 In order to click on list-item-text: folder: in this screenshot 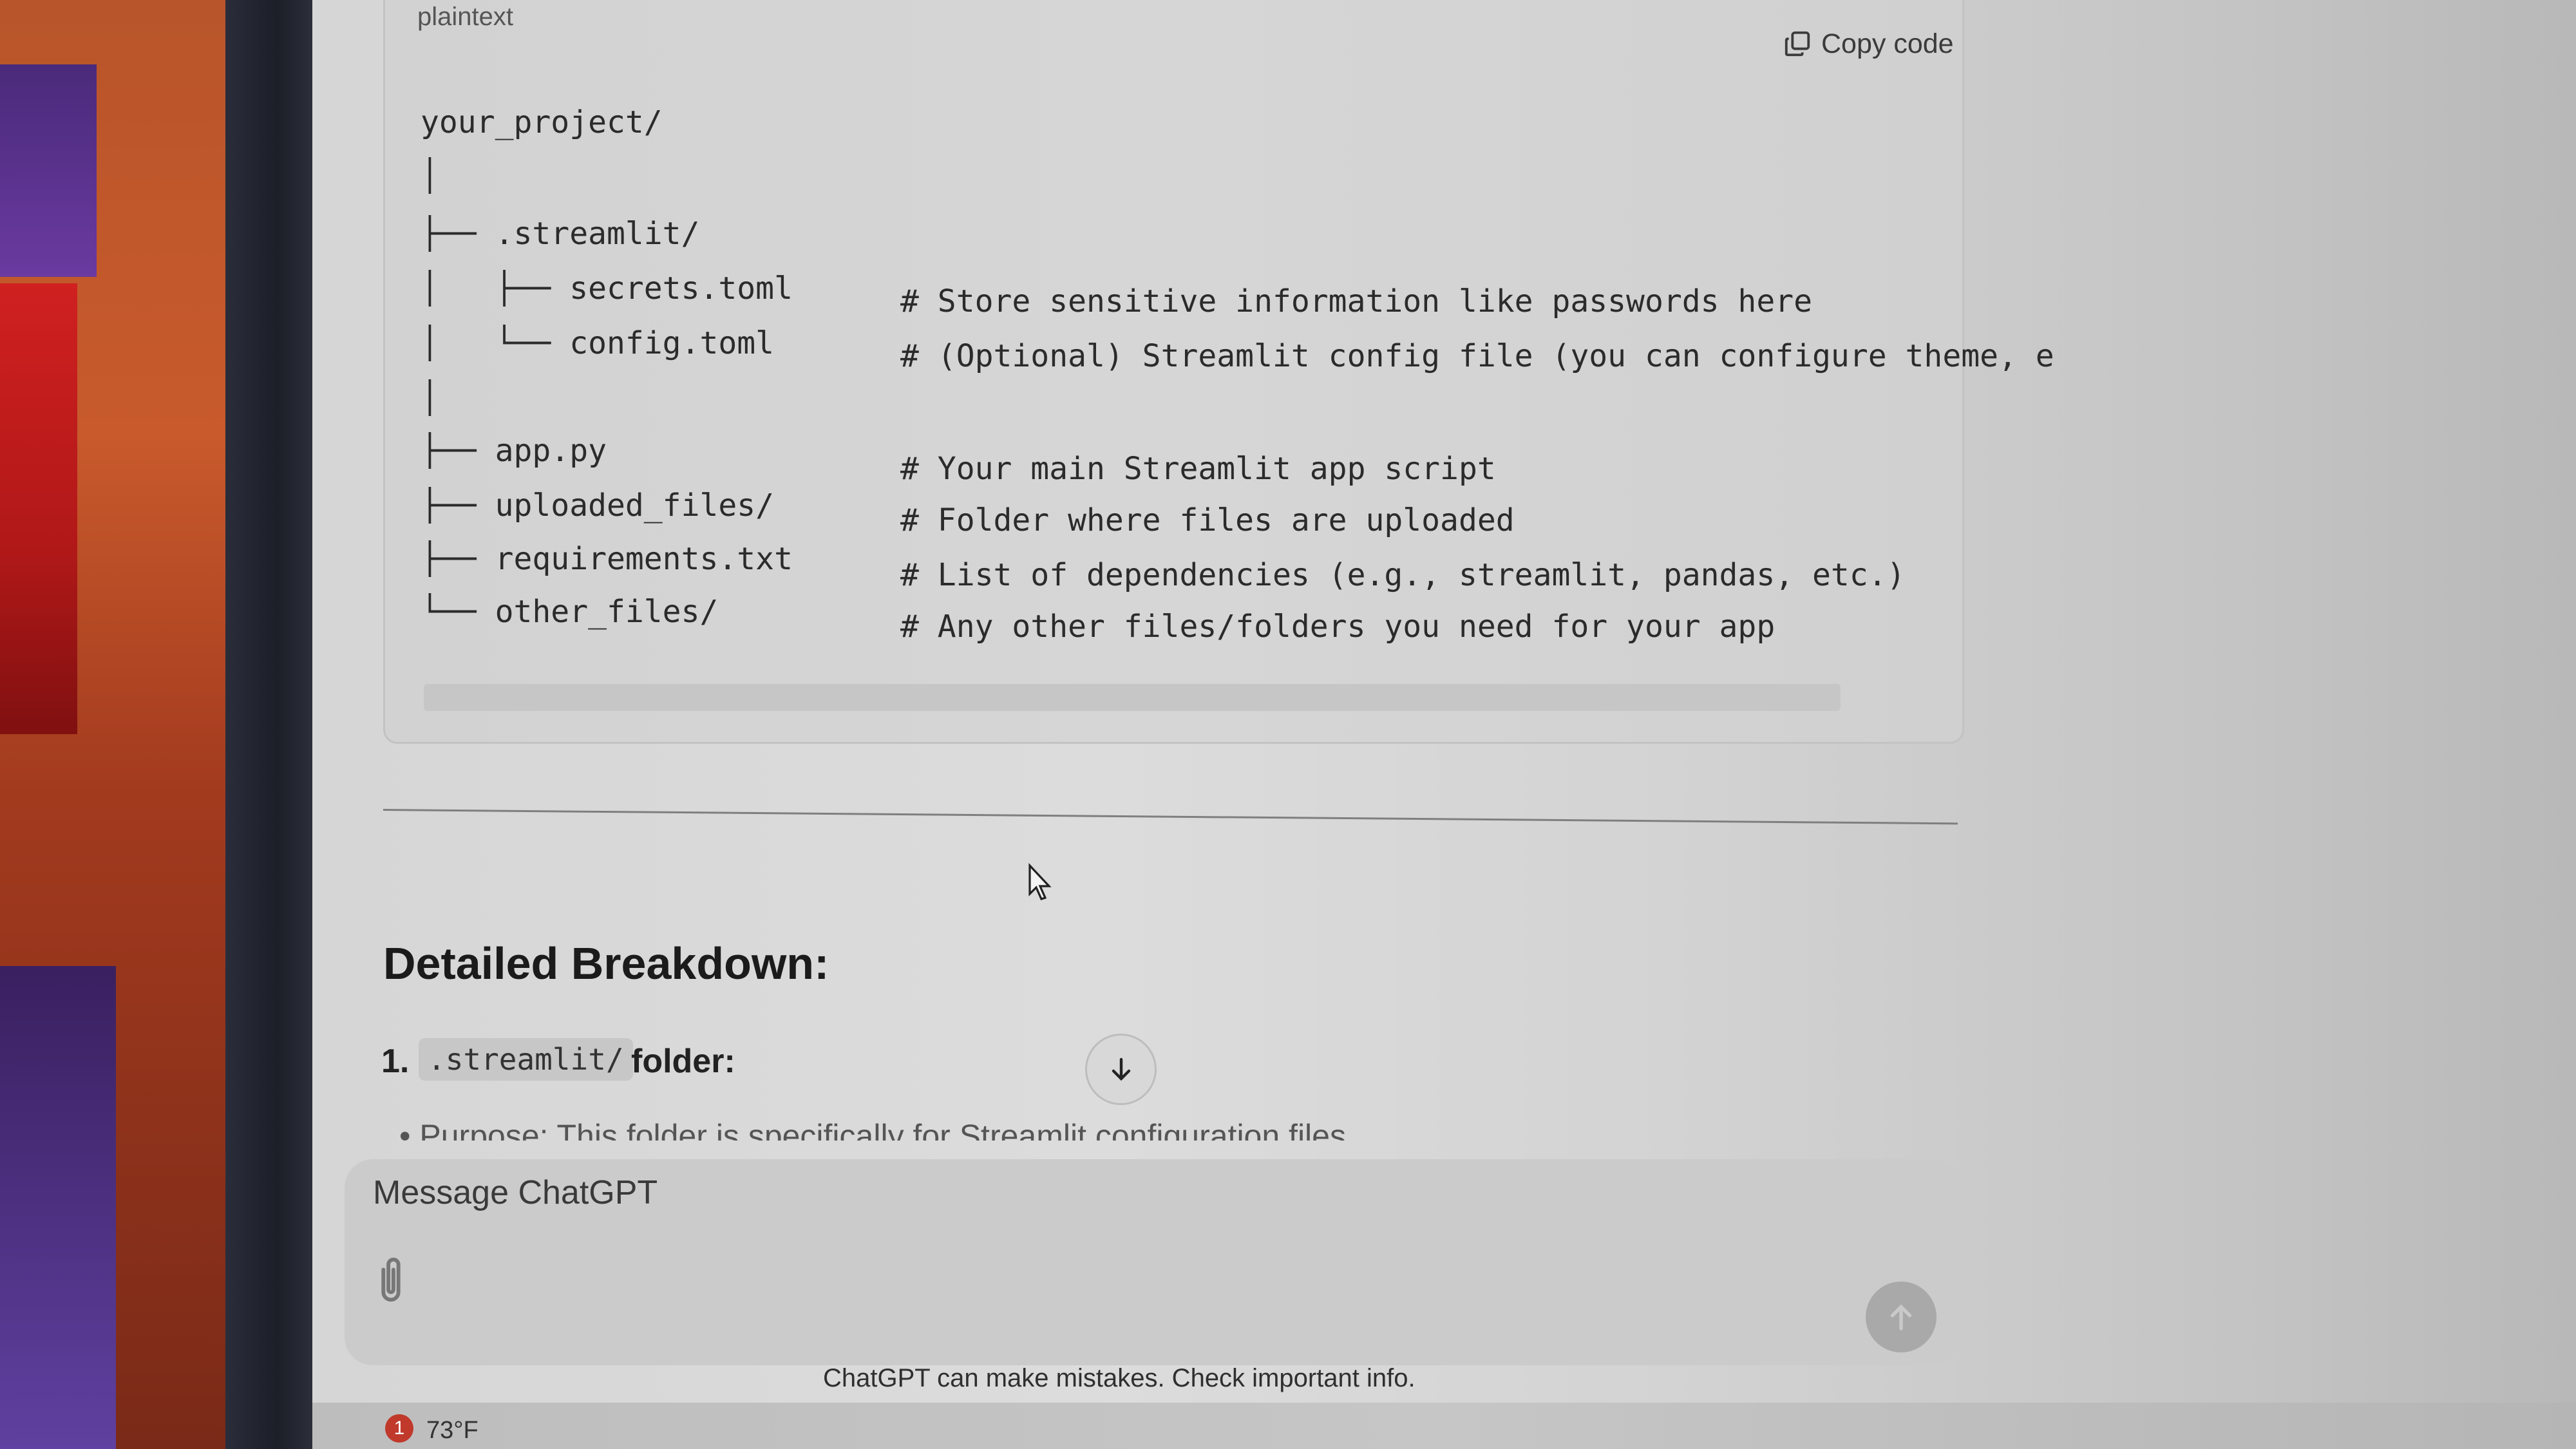, I will do `click(683, 1061)`.